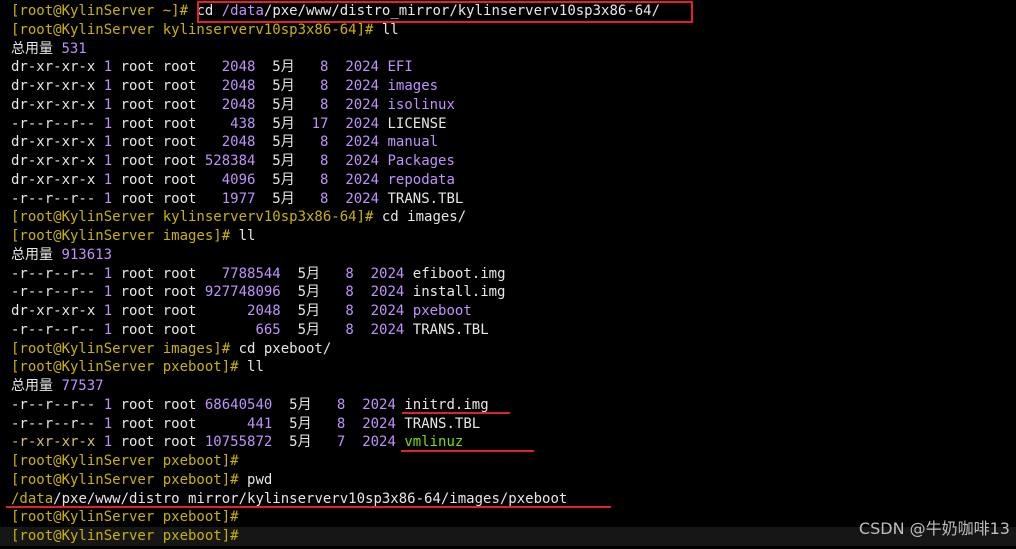 The height and width of the screenshot is (549, 1016). What do you see at coordinates (446, 404) in the screenshot?
I see `file-name-initrd: initrd.img` at bounding box center [446, 404].